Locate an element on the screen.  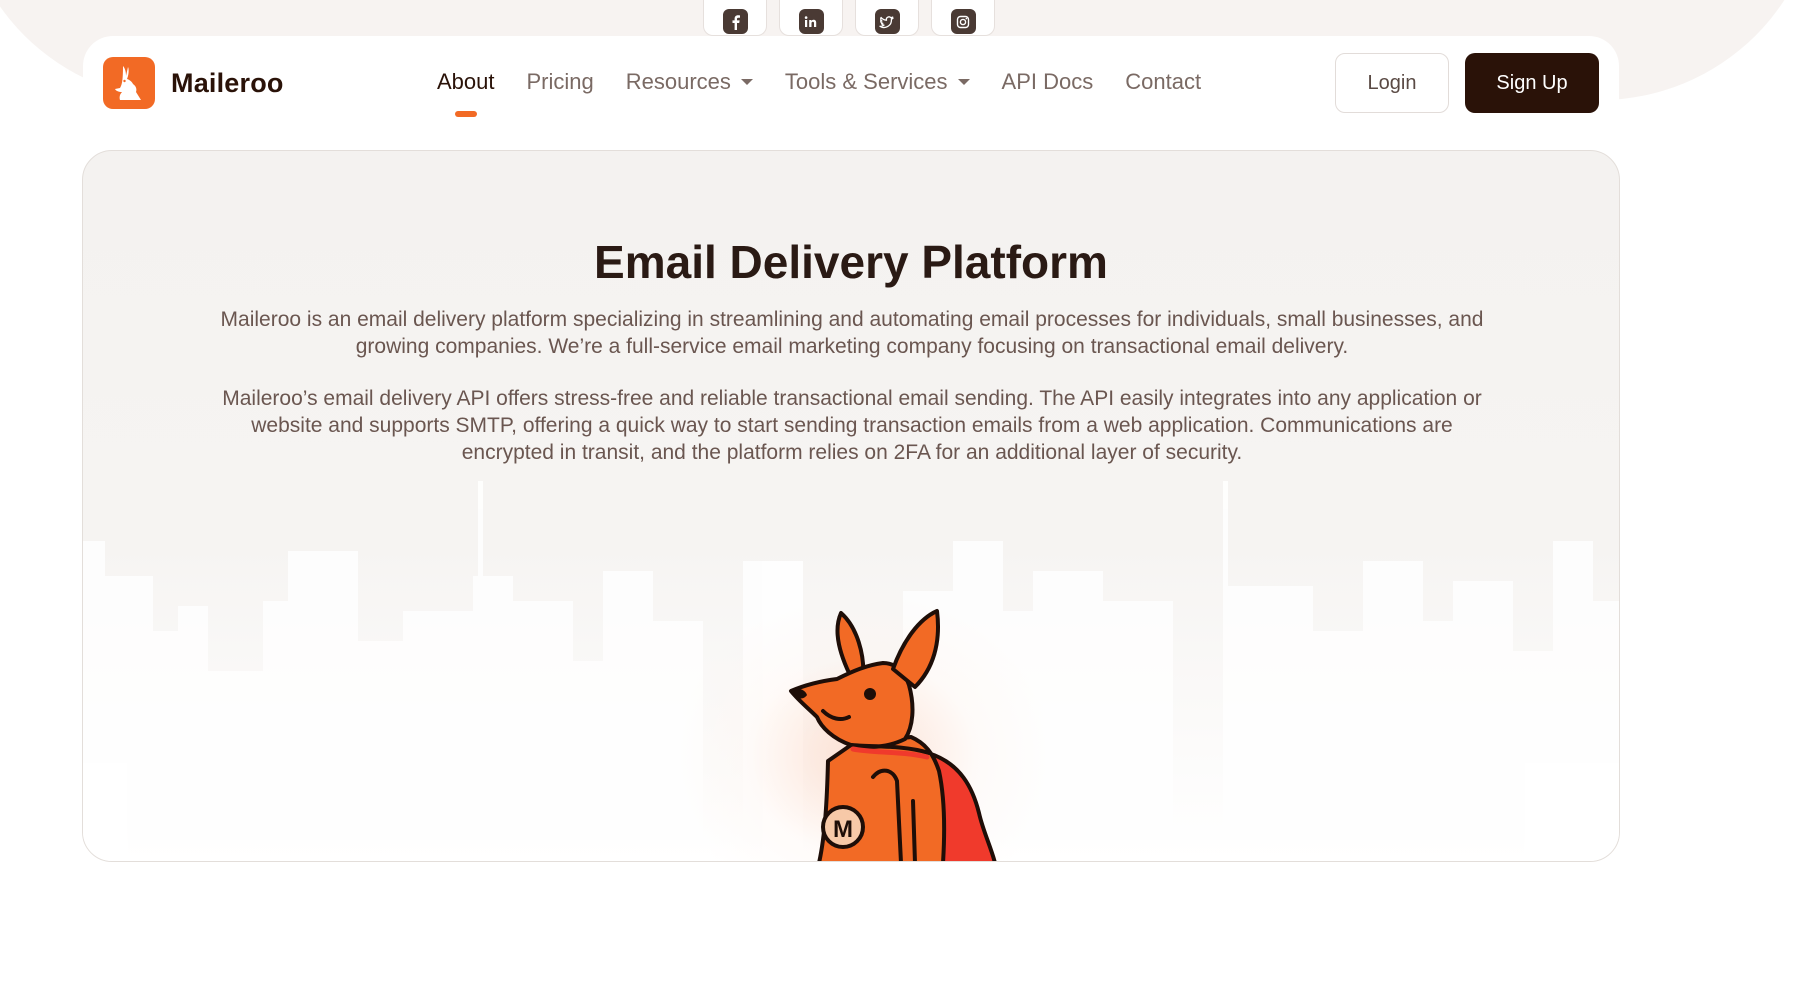
nav-api-docs-label: API Docs is located at coordinates (1047, 81).